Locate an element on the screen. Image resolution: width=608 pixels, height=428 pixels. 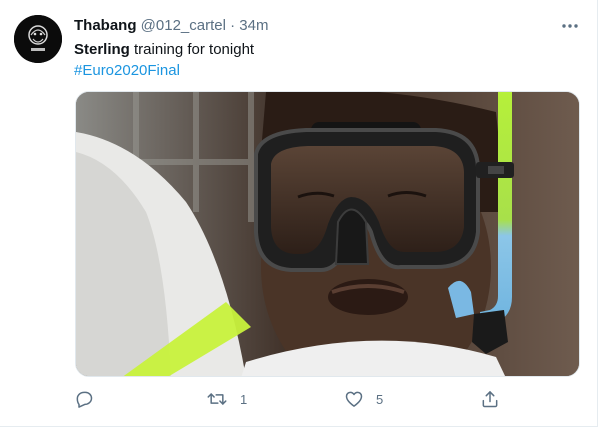
hashtag-link: #Euro2020Final is located at coordinates (127, 71).